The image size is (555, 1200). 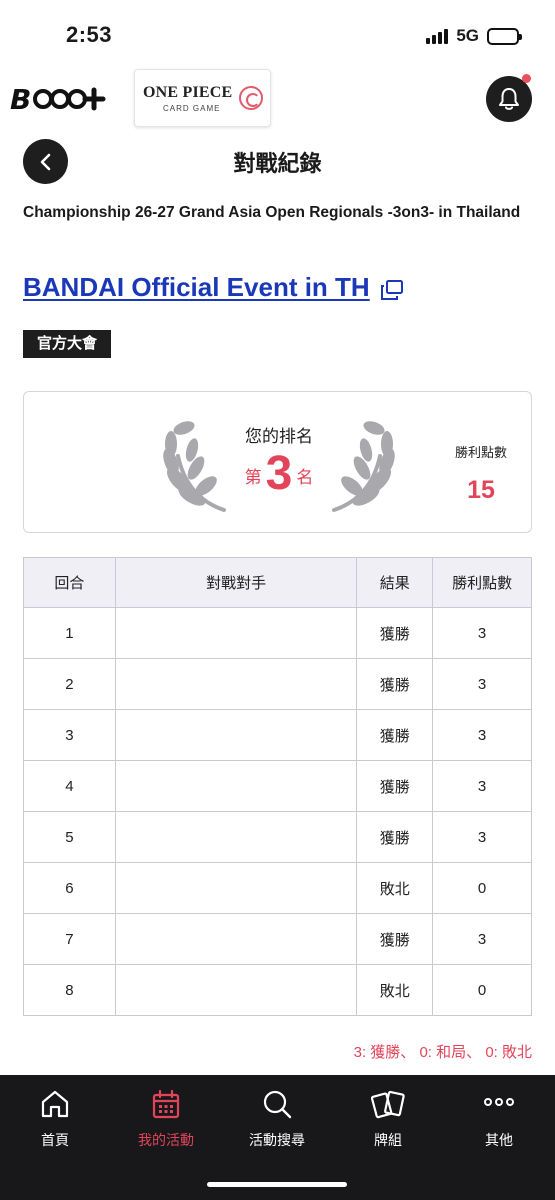 What do you see at coordinates (482, 582) in the screenshot?
I see `header-points: 勝利點數` at bounding box center [482, 582].